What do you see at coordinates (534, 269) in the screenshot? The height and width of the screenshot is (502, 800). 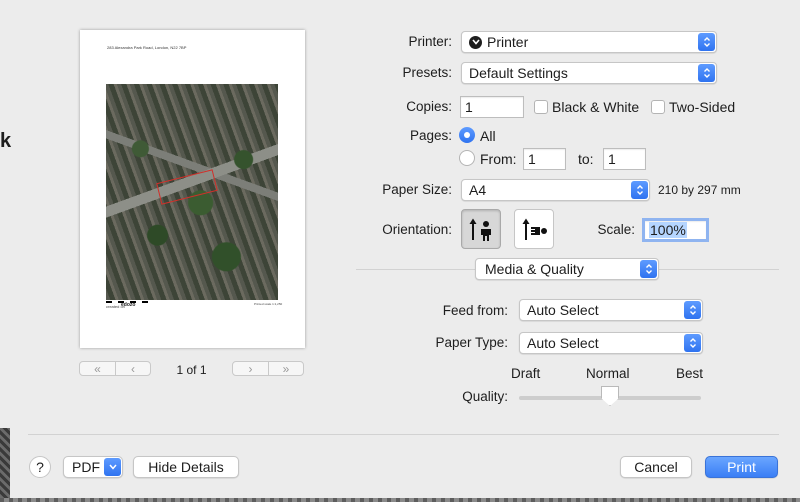 I see `section-value: Media & Quality` at bounding box center [534, 269].